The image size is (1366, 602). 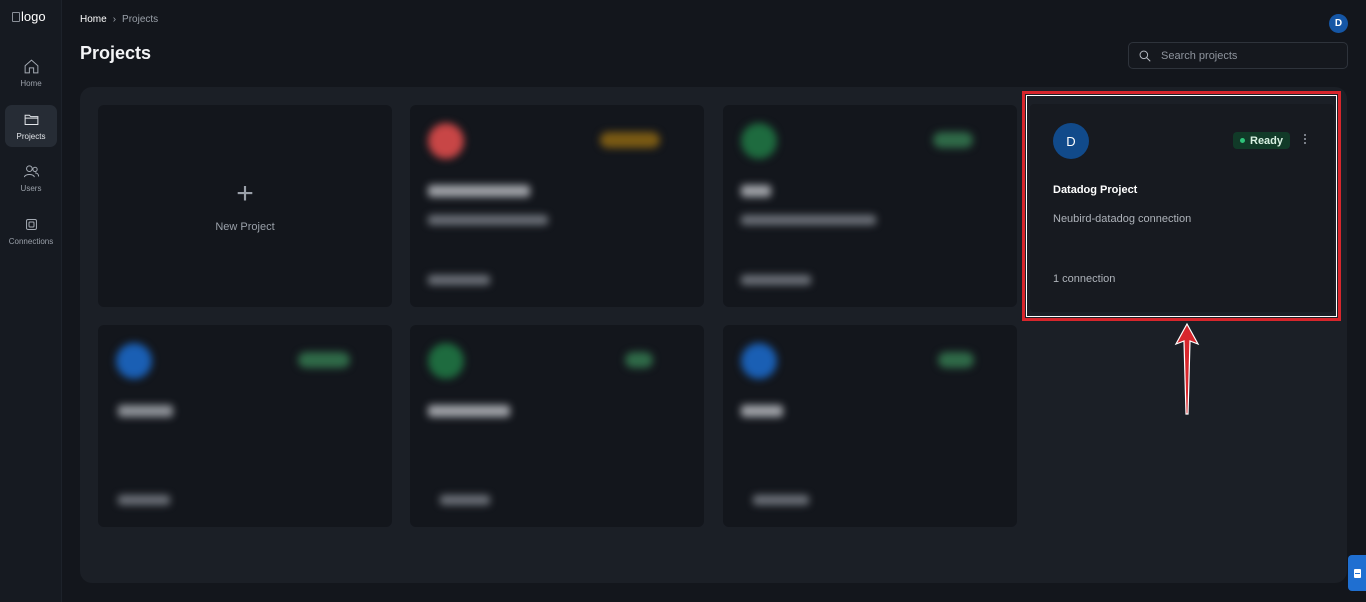 What do you see at coordinates (114, 19) in the screenshot?
I see `chevron-right-icon: ›` at bounding box center [114, 19].